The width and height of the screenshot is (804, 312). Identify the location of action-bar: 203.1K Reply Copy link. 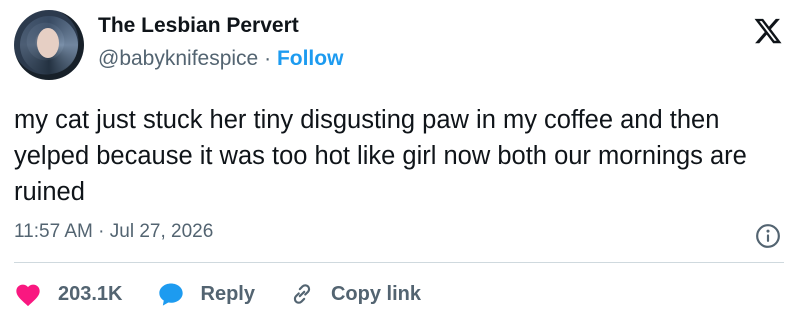
(234, 294).